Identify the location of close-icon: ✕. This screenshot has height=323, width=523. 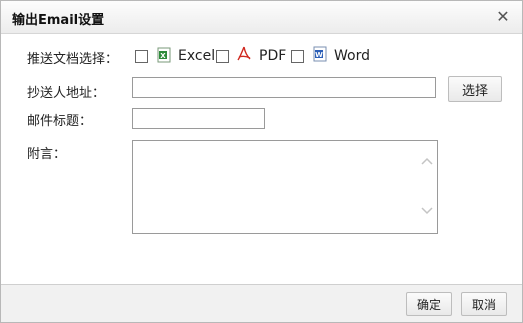
(503, 17).